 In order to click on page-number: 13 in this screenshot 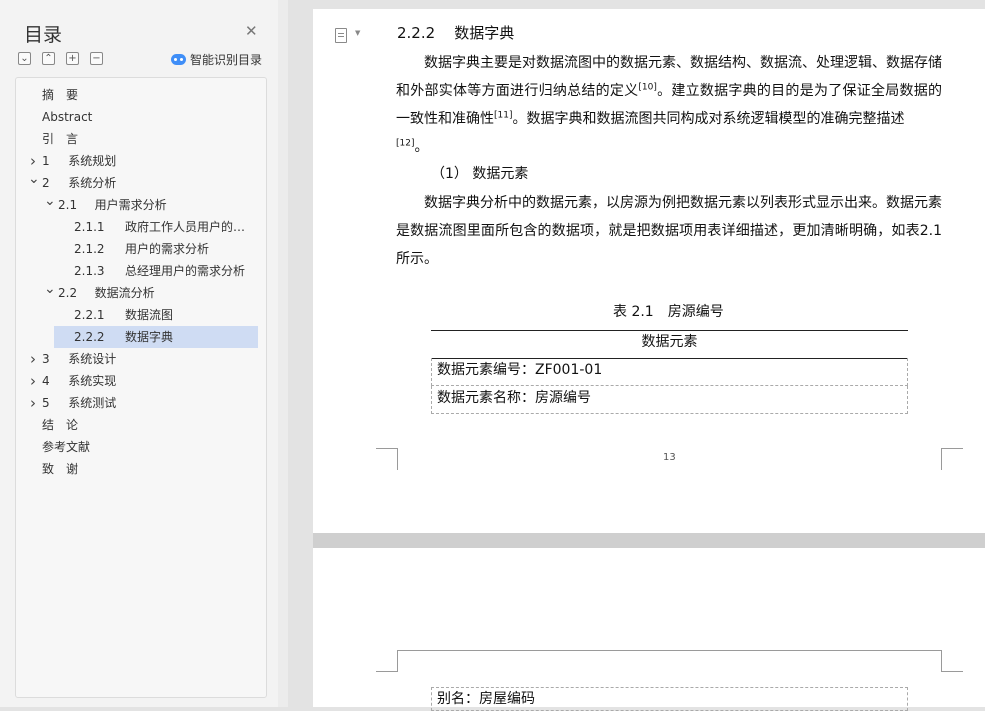, I will do `click(669, 457)`.